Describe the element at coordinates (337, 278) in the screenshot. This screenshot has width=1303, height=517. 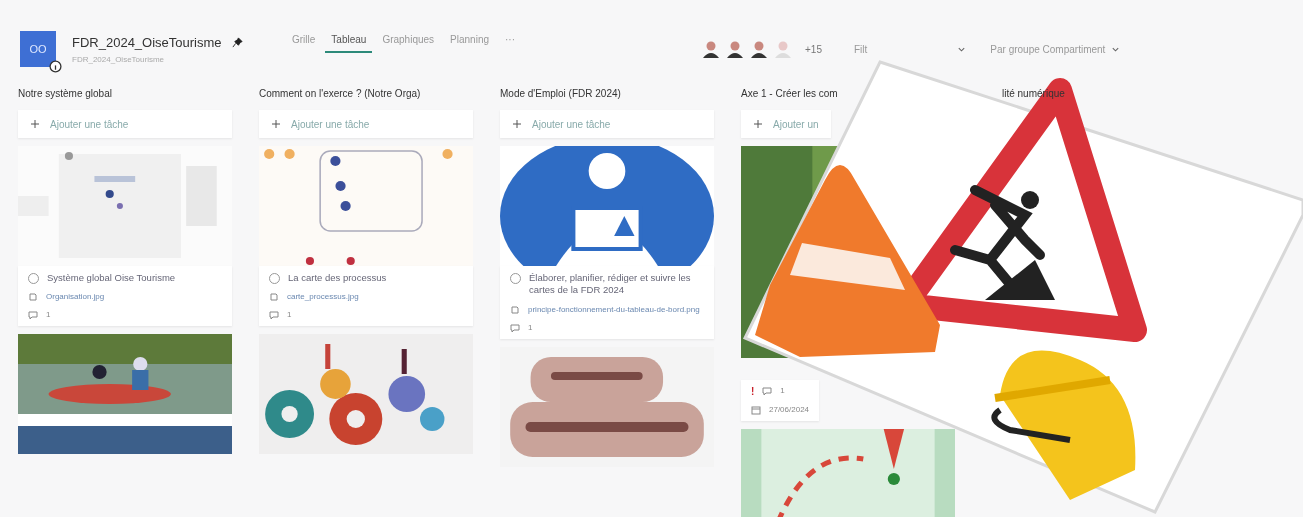
I see `task-title: La carte des processus` at that location.